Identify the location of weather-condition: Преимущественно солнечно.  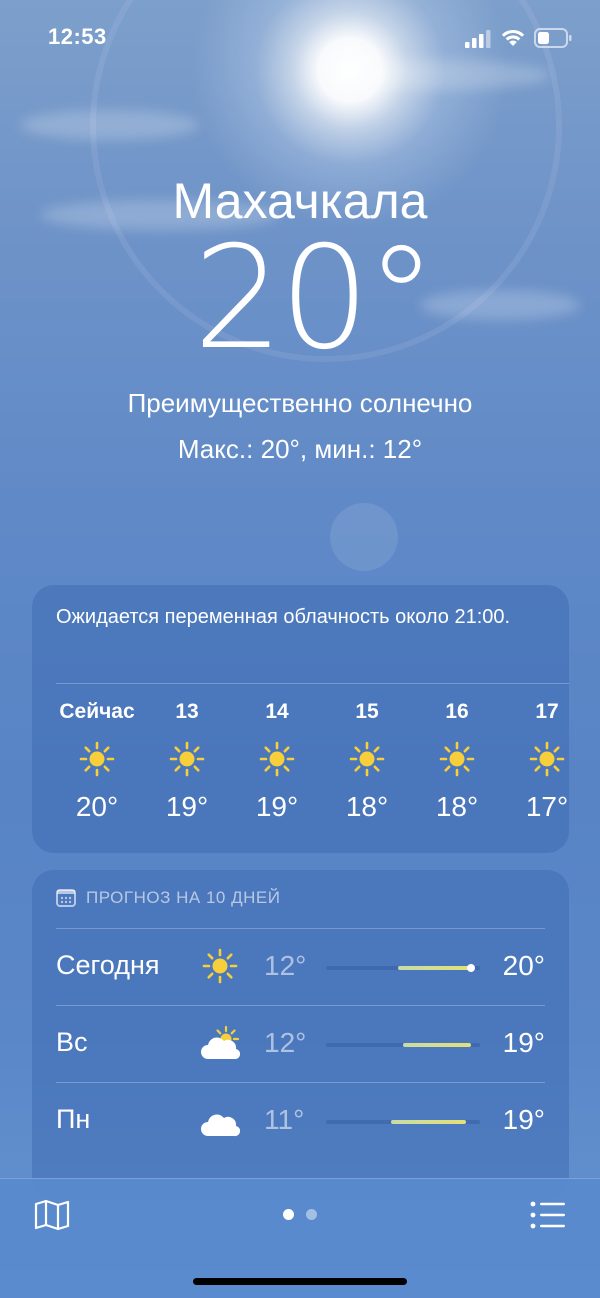
(300, 403).